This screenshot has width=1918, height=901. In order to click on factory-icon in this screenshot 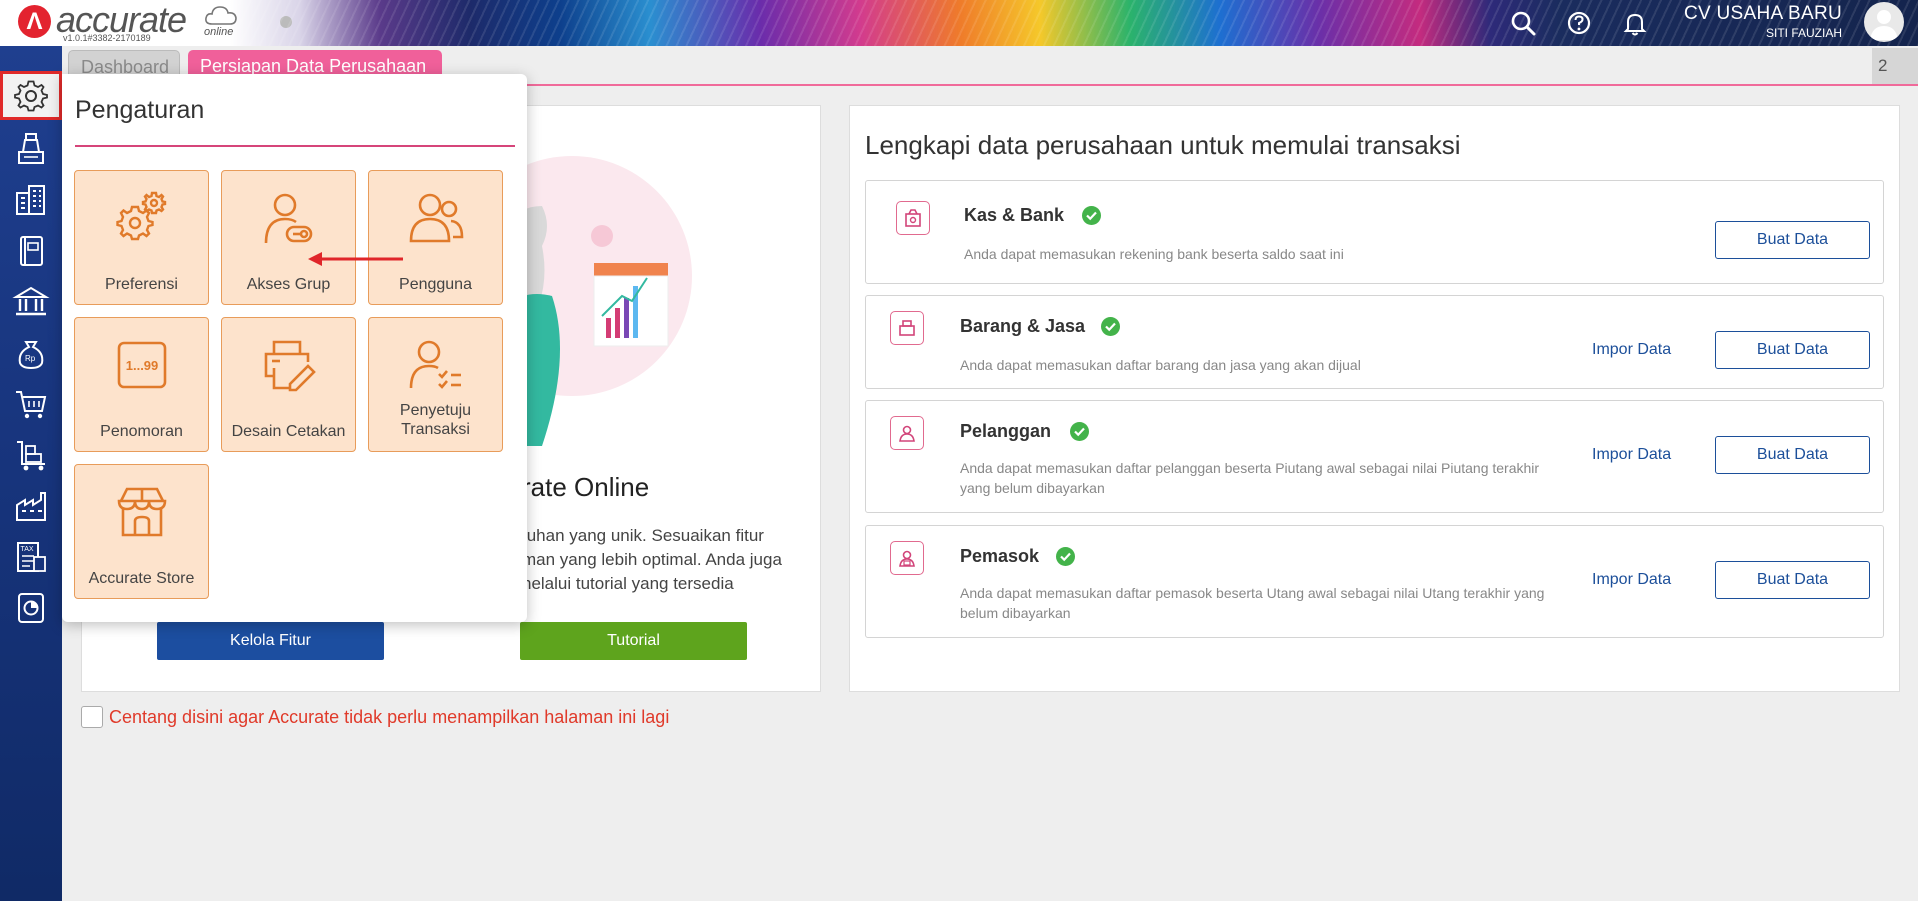, I will do `click(31, 506)`.